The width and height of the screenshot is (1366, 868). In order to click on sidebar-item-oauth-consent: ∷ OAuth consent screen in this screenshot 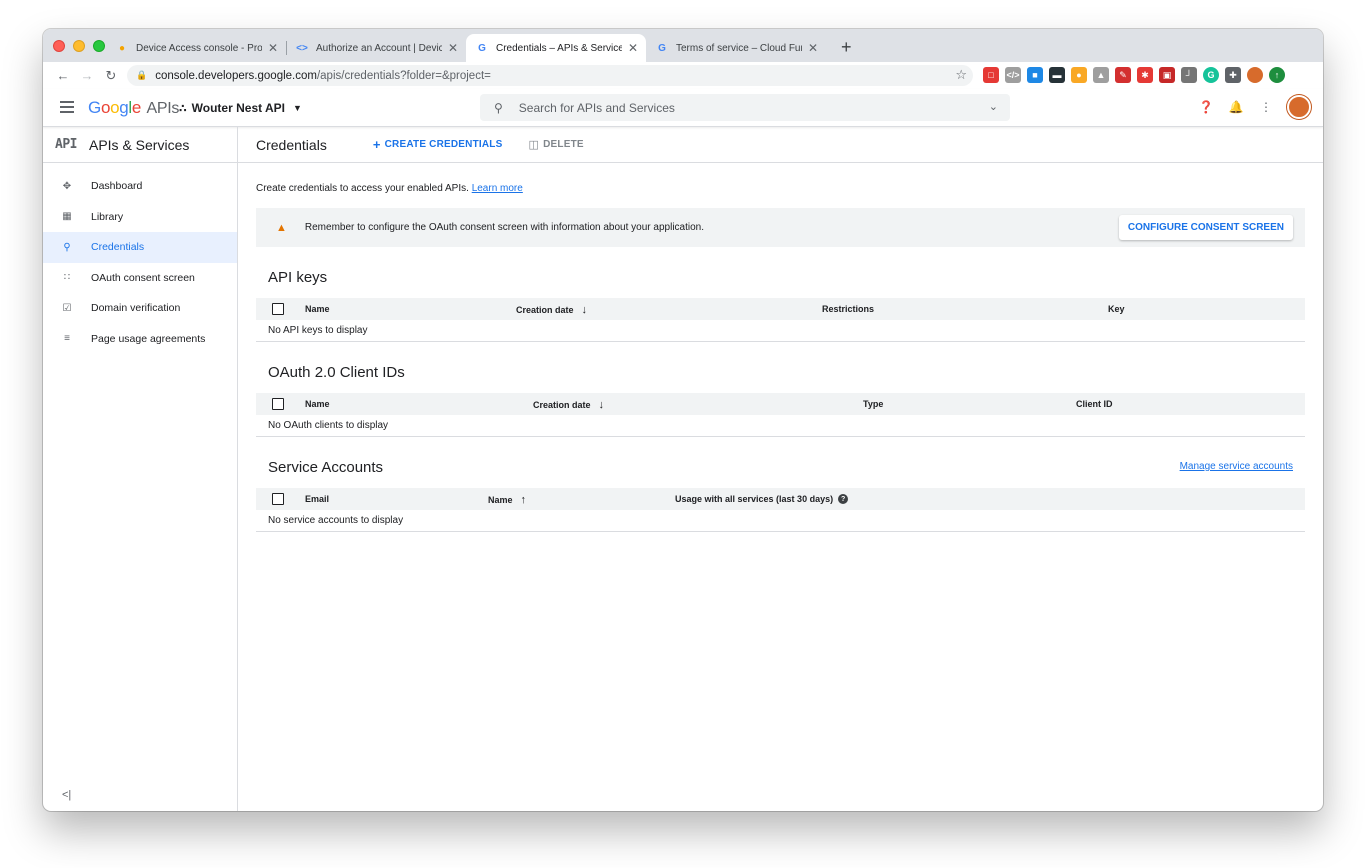, I will do `click(140, 278)`.